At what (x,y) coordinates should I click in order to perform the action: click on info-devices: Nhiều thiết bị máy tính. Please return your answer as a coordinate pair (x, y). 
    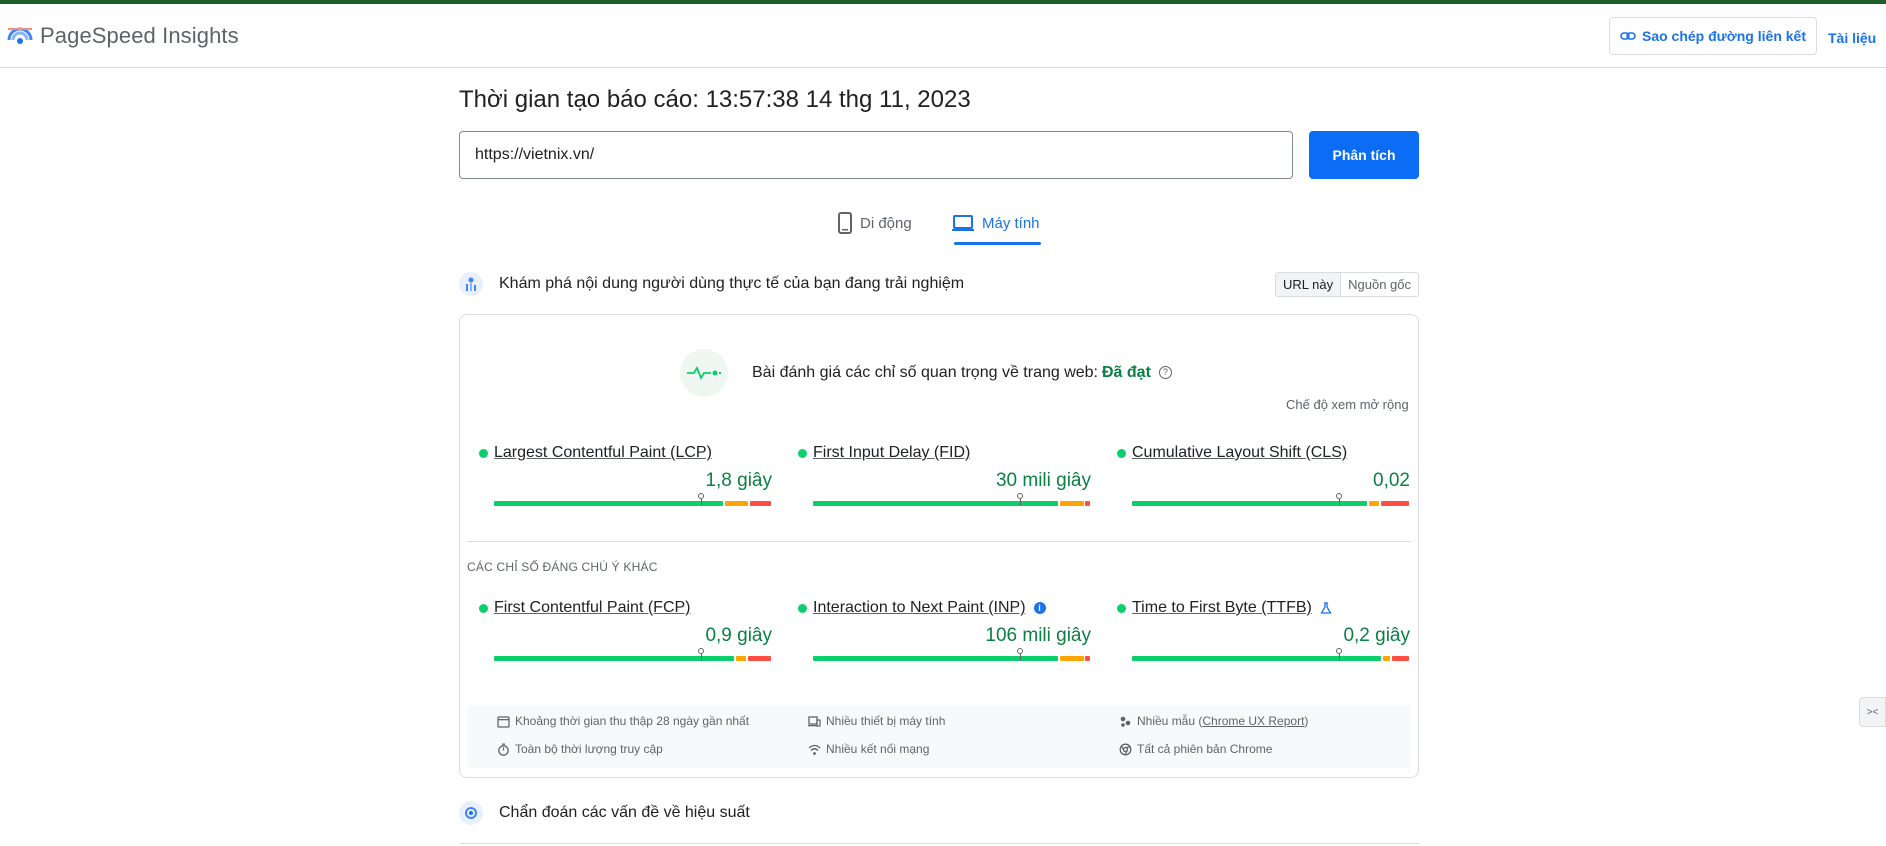
    Looking at the image, I should click on (876, 721).